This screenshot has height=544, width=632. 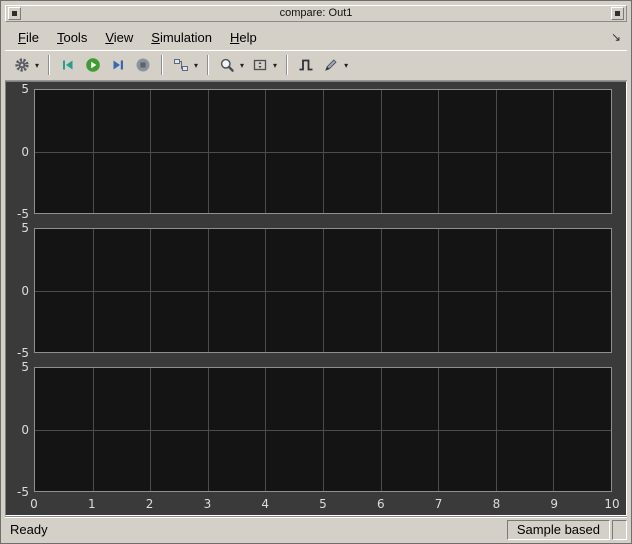 I want to click on run-icon, so click(x=93, y=65).